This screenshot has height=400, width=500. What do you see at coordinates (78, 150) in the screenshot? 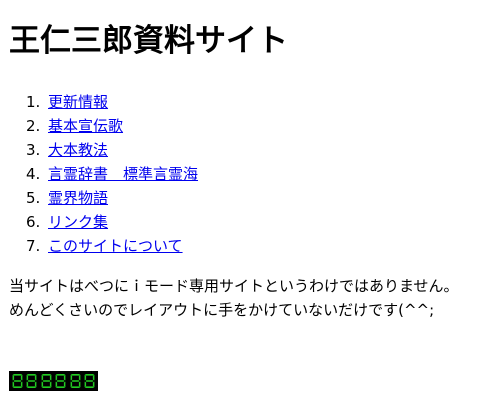
I see `link-oomoto-teachings: 大本教法` at bounding box center [78, 150].